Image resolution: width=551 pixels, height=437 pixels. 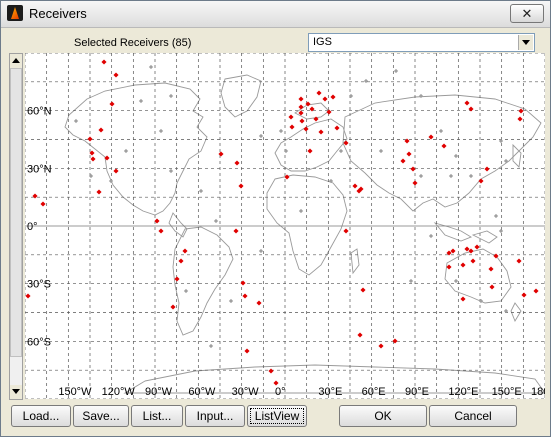 I want to click on close-button: ✕, so click(x=527, y=13).